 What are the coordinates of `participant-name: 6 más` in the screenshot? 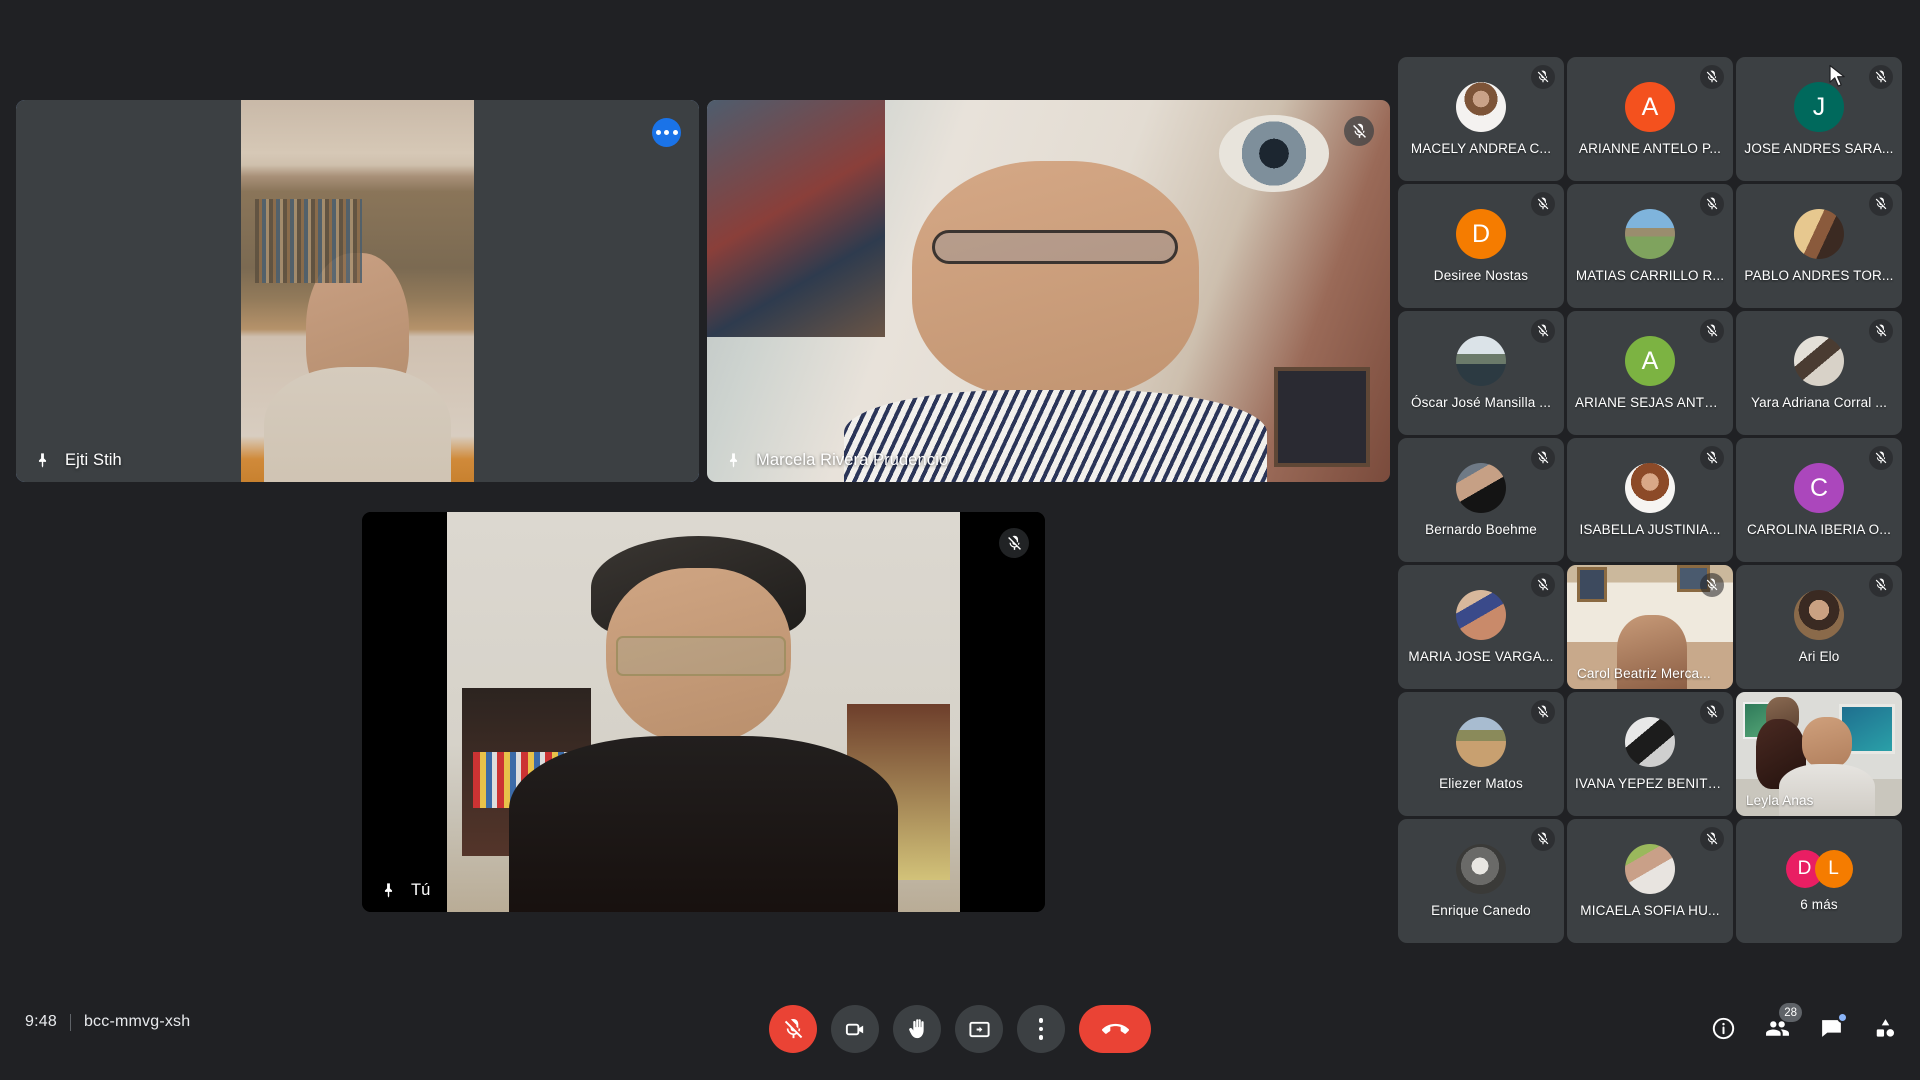 It's located at (1819, 904).